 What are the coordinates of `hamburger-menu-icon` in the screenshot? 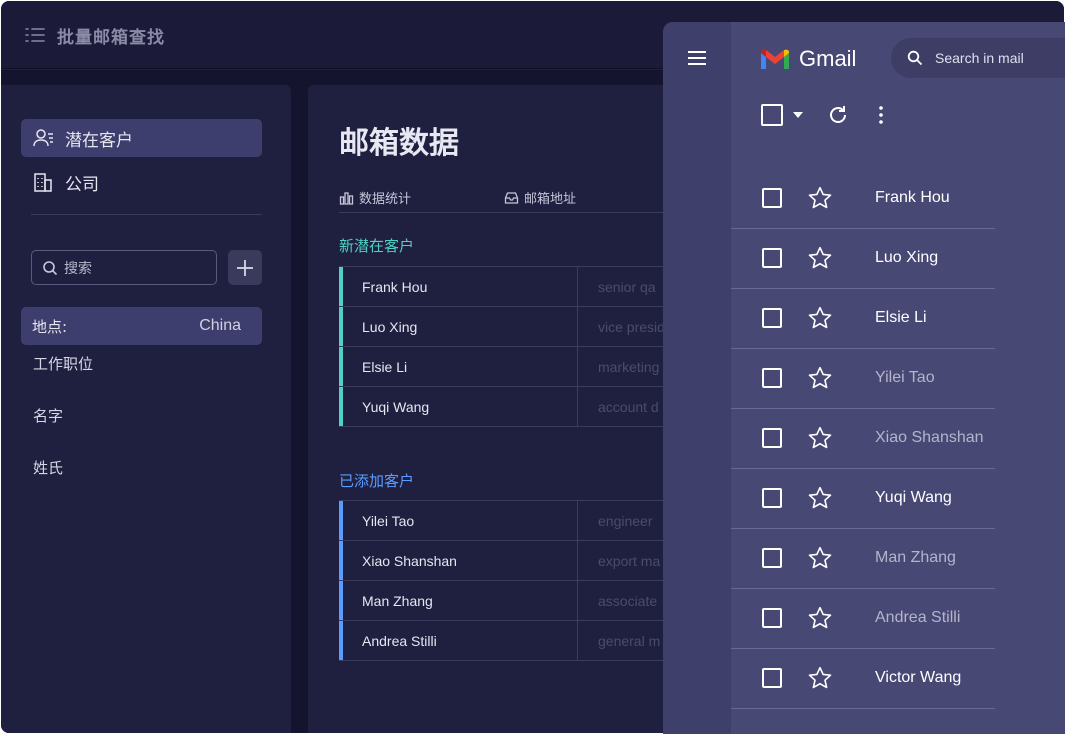 It's located at (697, 60).